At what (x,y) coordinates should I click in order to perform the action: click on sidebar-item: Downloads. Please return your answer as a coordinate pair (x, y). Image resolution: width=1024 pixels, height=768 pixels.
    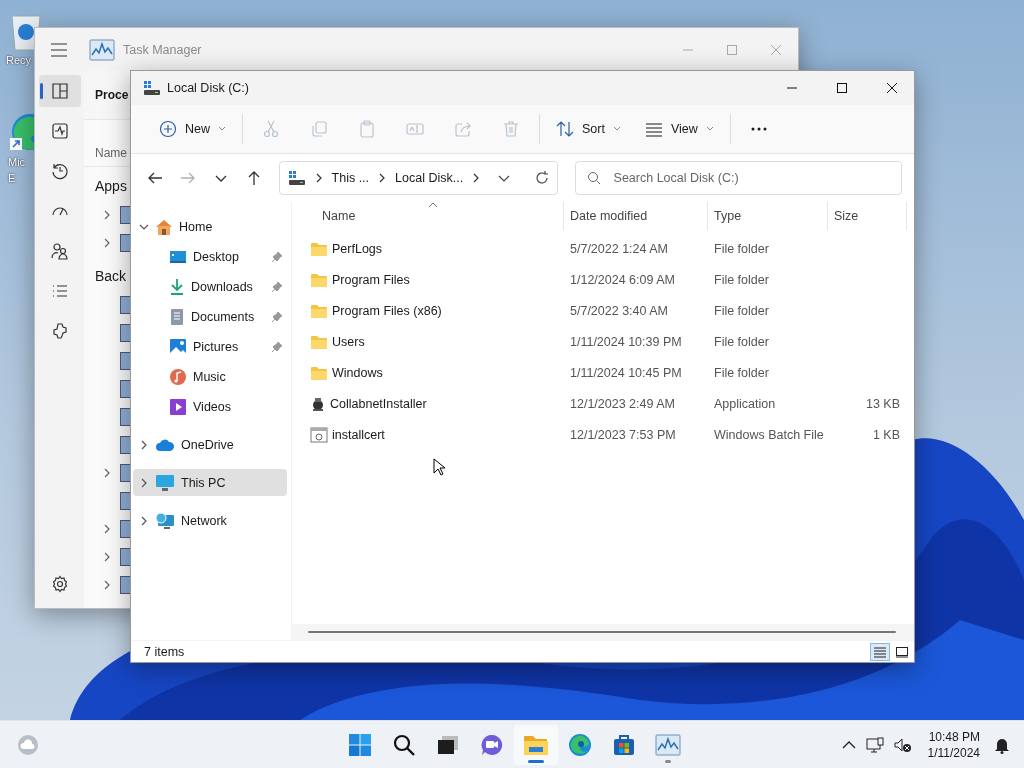
    Looking at the image, I should click on (210, 286).